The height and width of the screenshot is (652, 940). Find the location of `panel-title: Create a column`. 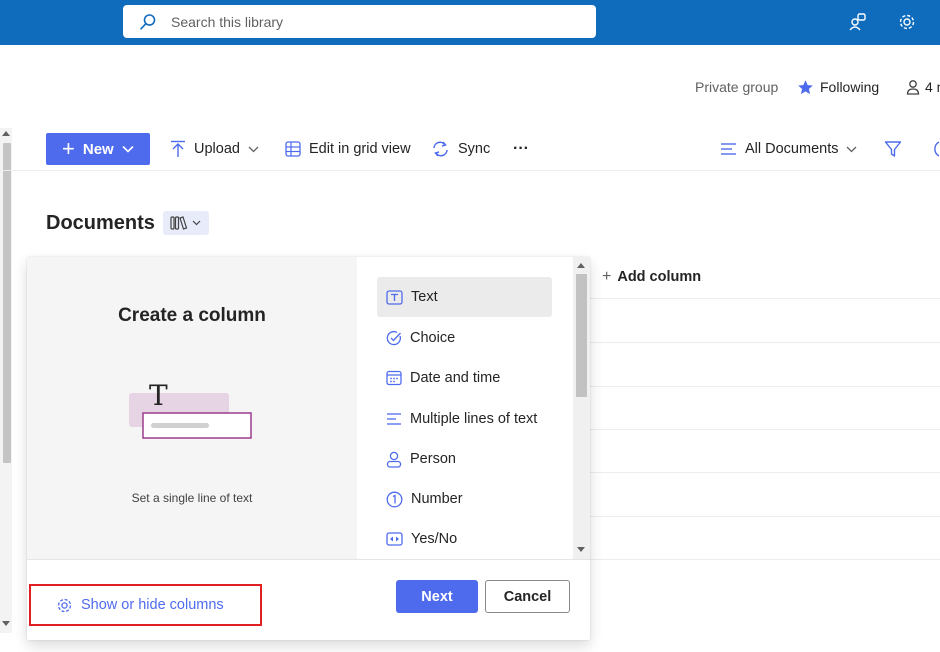

panel-title: Create a column is located at coordinates (192, 315).